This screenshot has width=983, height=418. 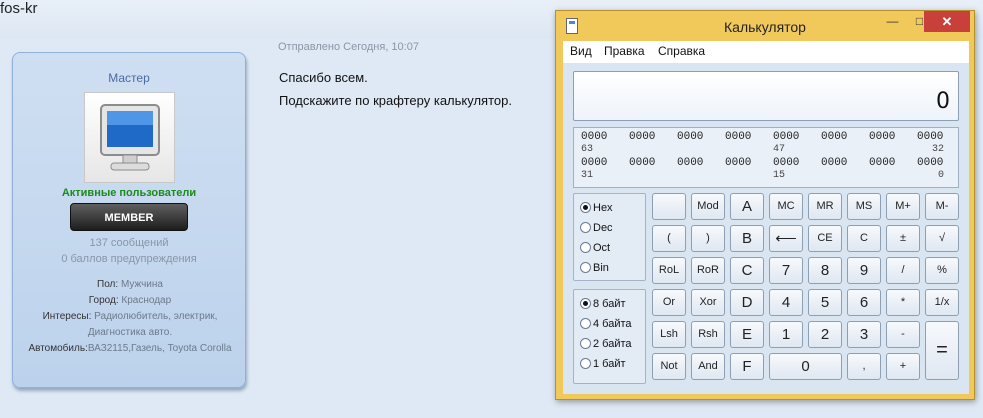 I want to click on hex-f-key: F, so click(x=747, y=366).